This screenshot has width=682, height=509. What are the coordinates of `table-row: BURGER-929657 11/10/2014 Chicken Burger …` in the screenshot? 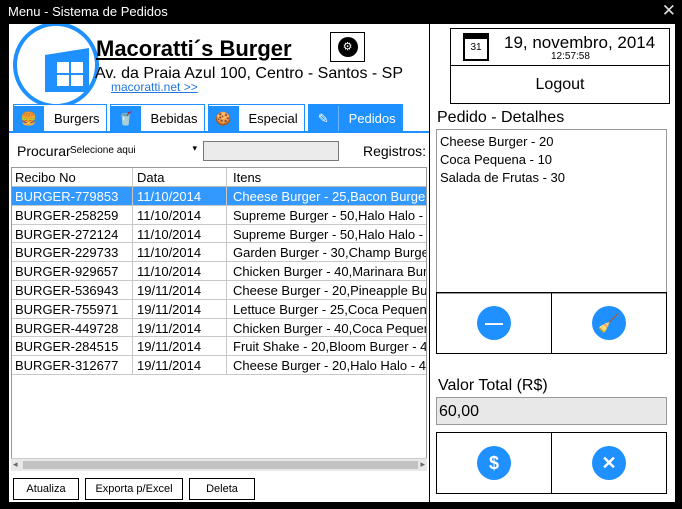 It's located at (219, 271).